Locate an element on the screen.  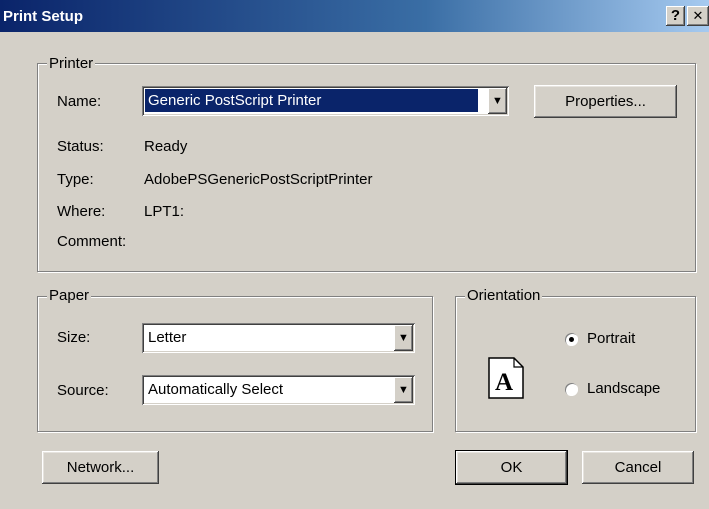
where-label: Where: is located at coordinates (81, 211).